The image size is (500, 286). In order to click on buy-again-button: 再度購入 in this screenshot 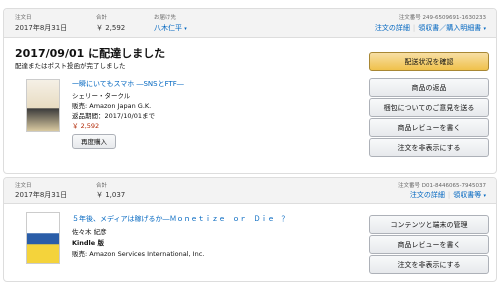, I will do `click(94, 141)`.